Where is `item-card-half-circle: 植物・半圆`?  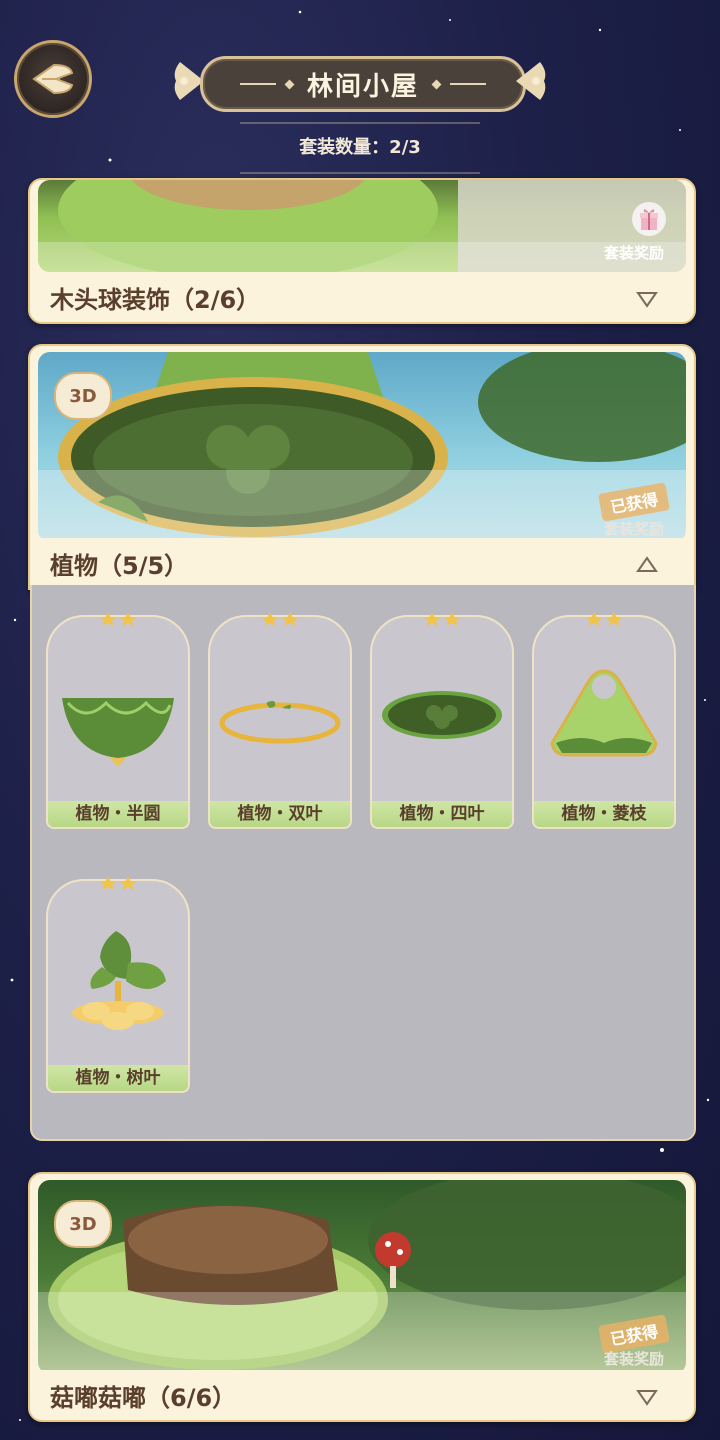
item-card-half-circle: 植物・半圆 is located at coordinates (118, 716).